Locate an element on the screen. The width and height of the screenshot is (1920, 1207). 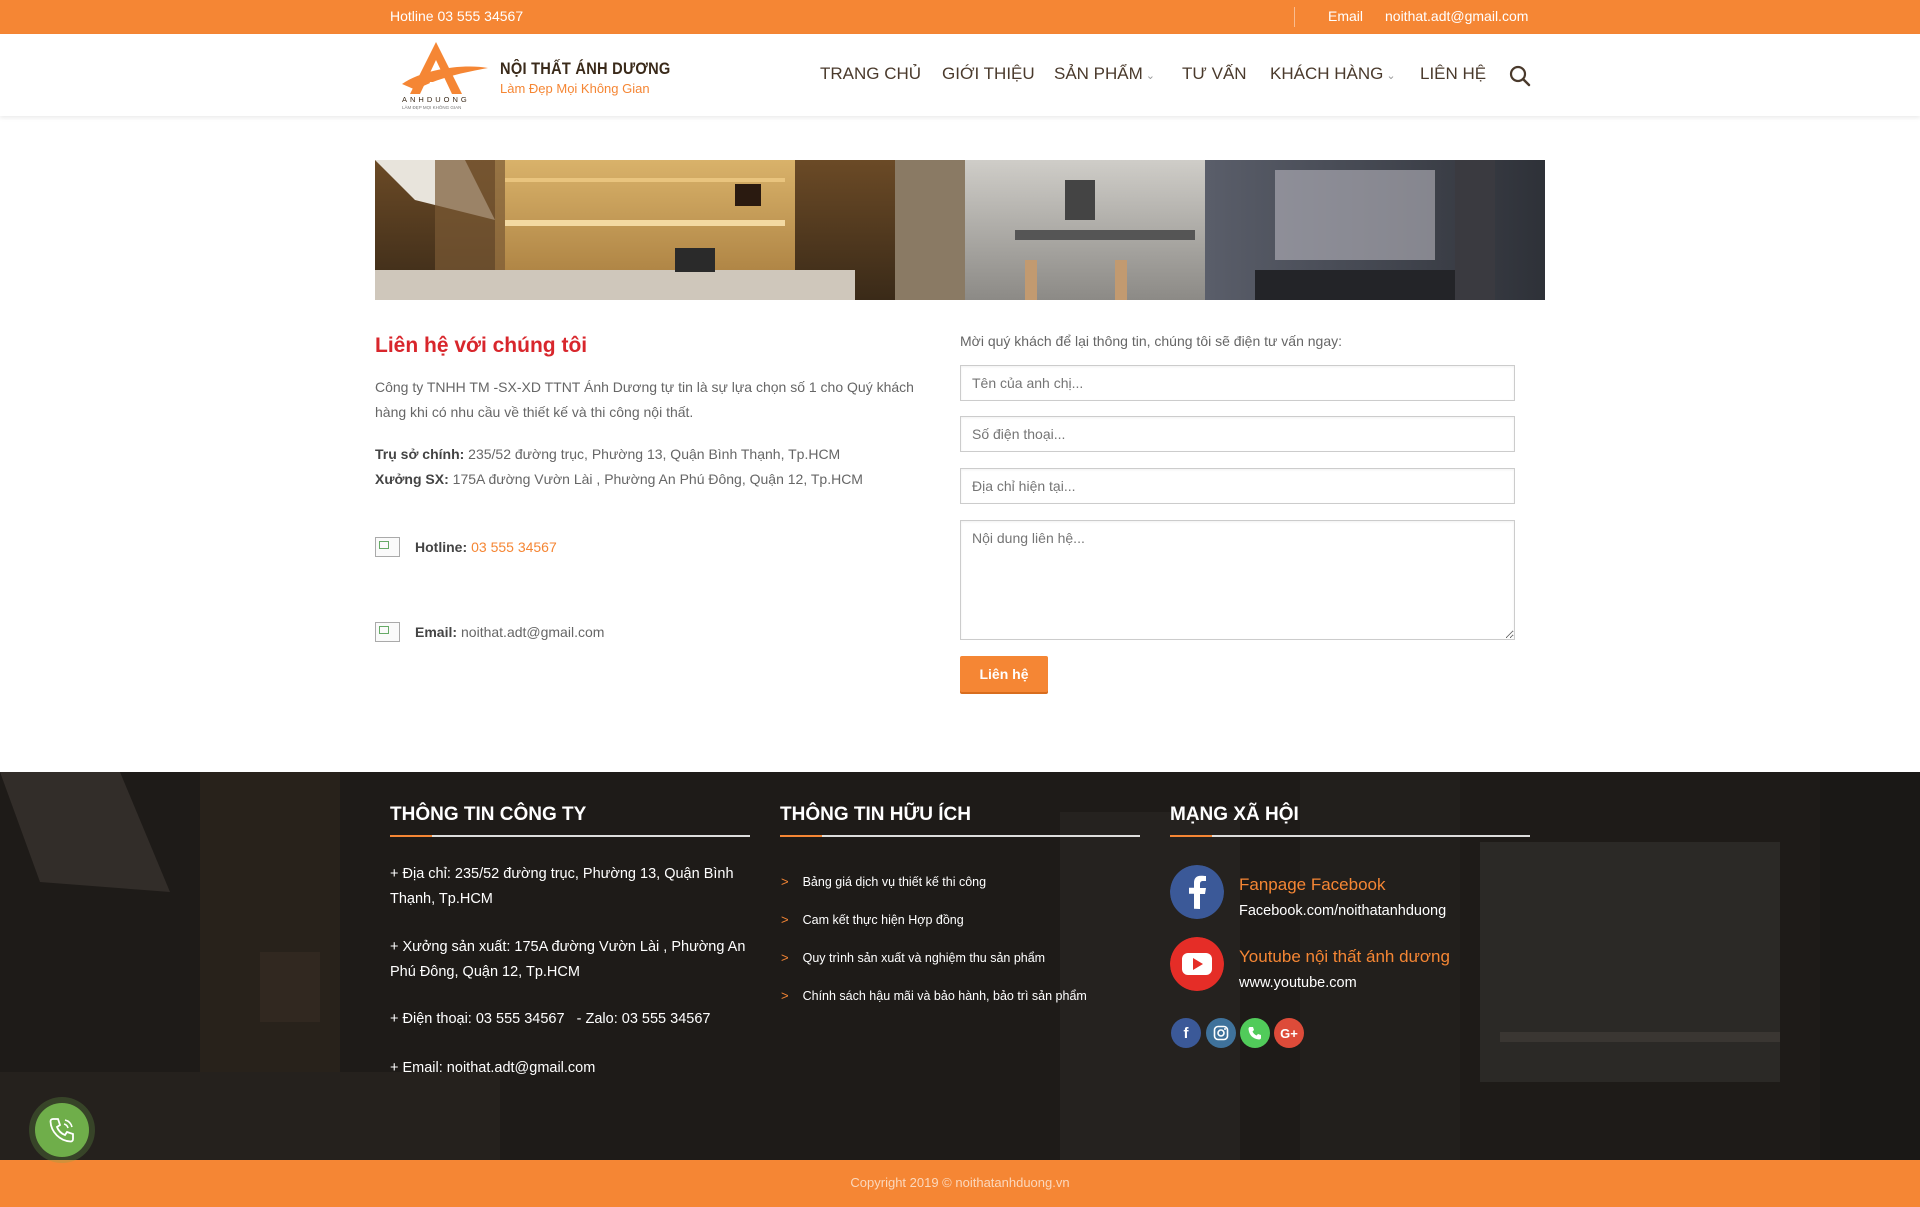
nav-item-products: SẢN PHẨM ⌄ is located at coordinates (1104, 74).